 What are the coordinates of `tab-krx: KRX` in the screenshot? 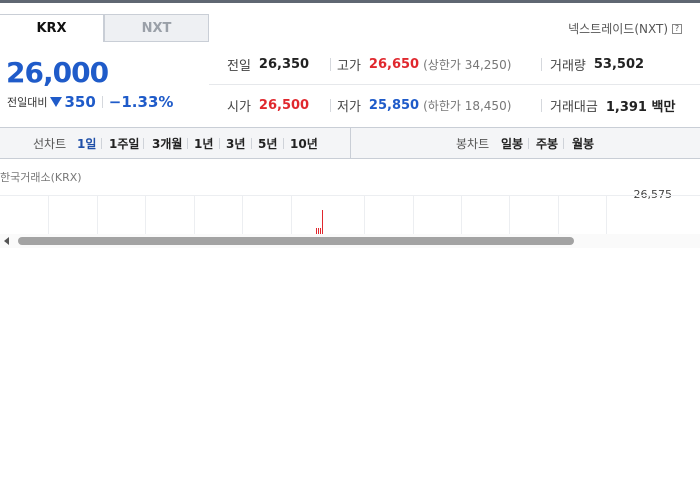 It's located at (52, 28).